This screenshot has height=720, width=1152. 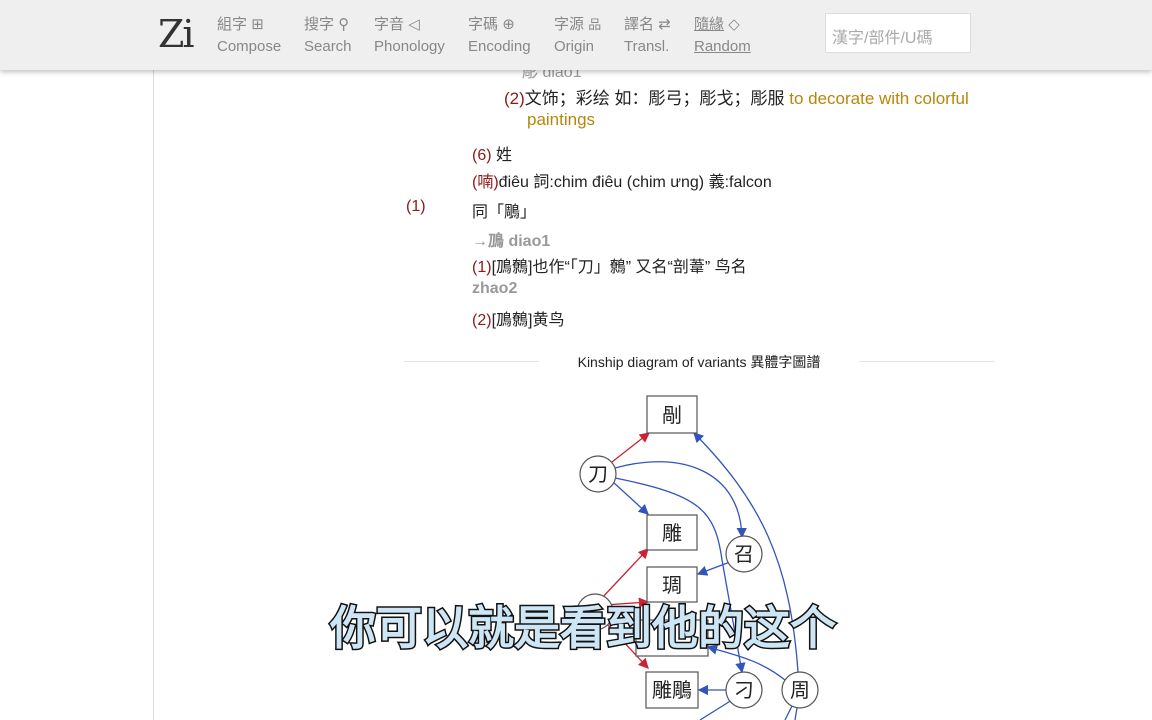 What do you see at coordinates (598, 474) in the screenshot?
I see `node-label: 刀` at bounding box center [598, 474].